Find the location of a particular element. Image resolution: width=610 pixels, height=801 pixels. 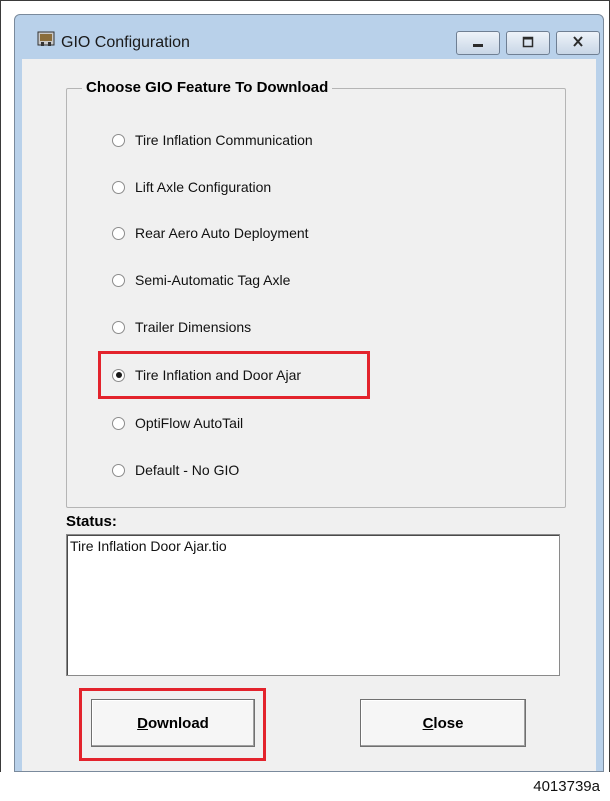

radio-label: Default - No GIO is located at coordinates (187, 470).